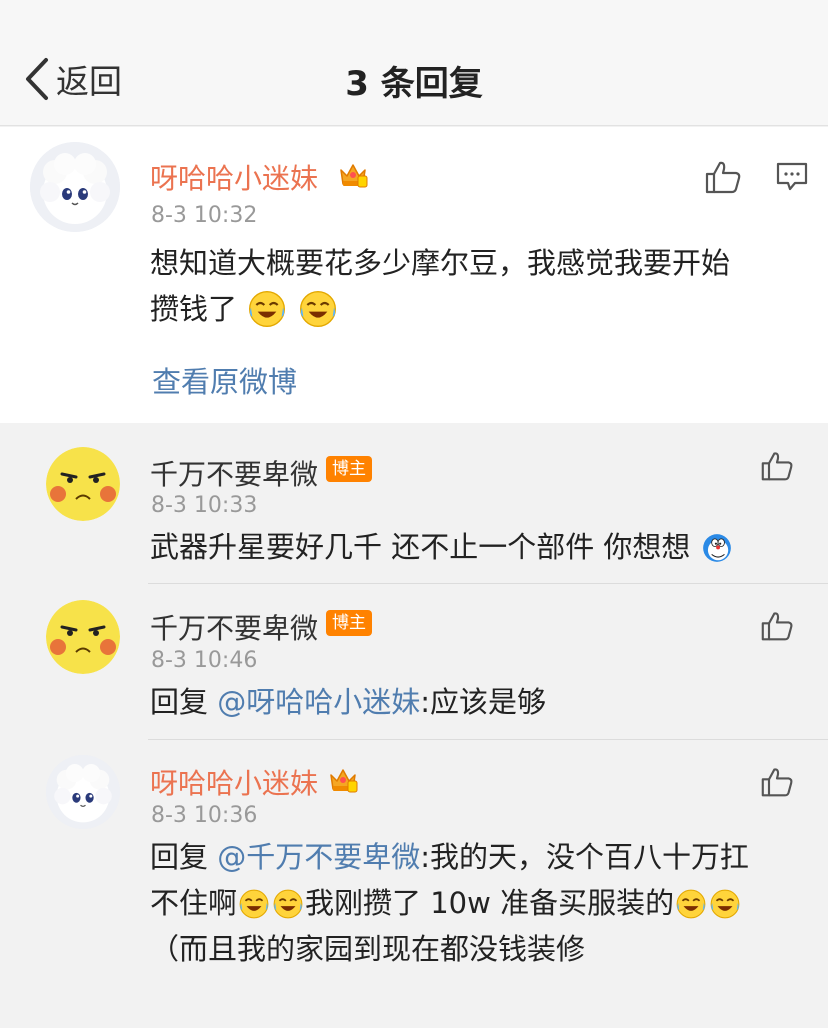 The image size is (828, 1028). I want to click on comment-text: 武器升星要好几千 还不止一个部件 你想想, so click(470, 547).